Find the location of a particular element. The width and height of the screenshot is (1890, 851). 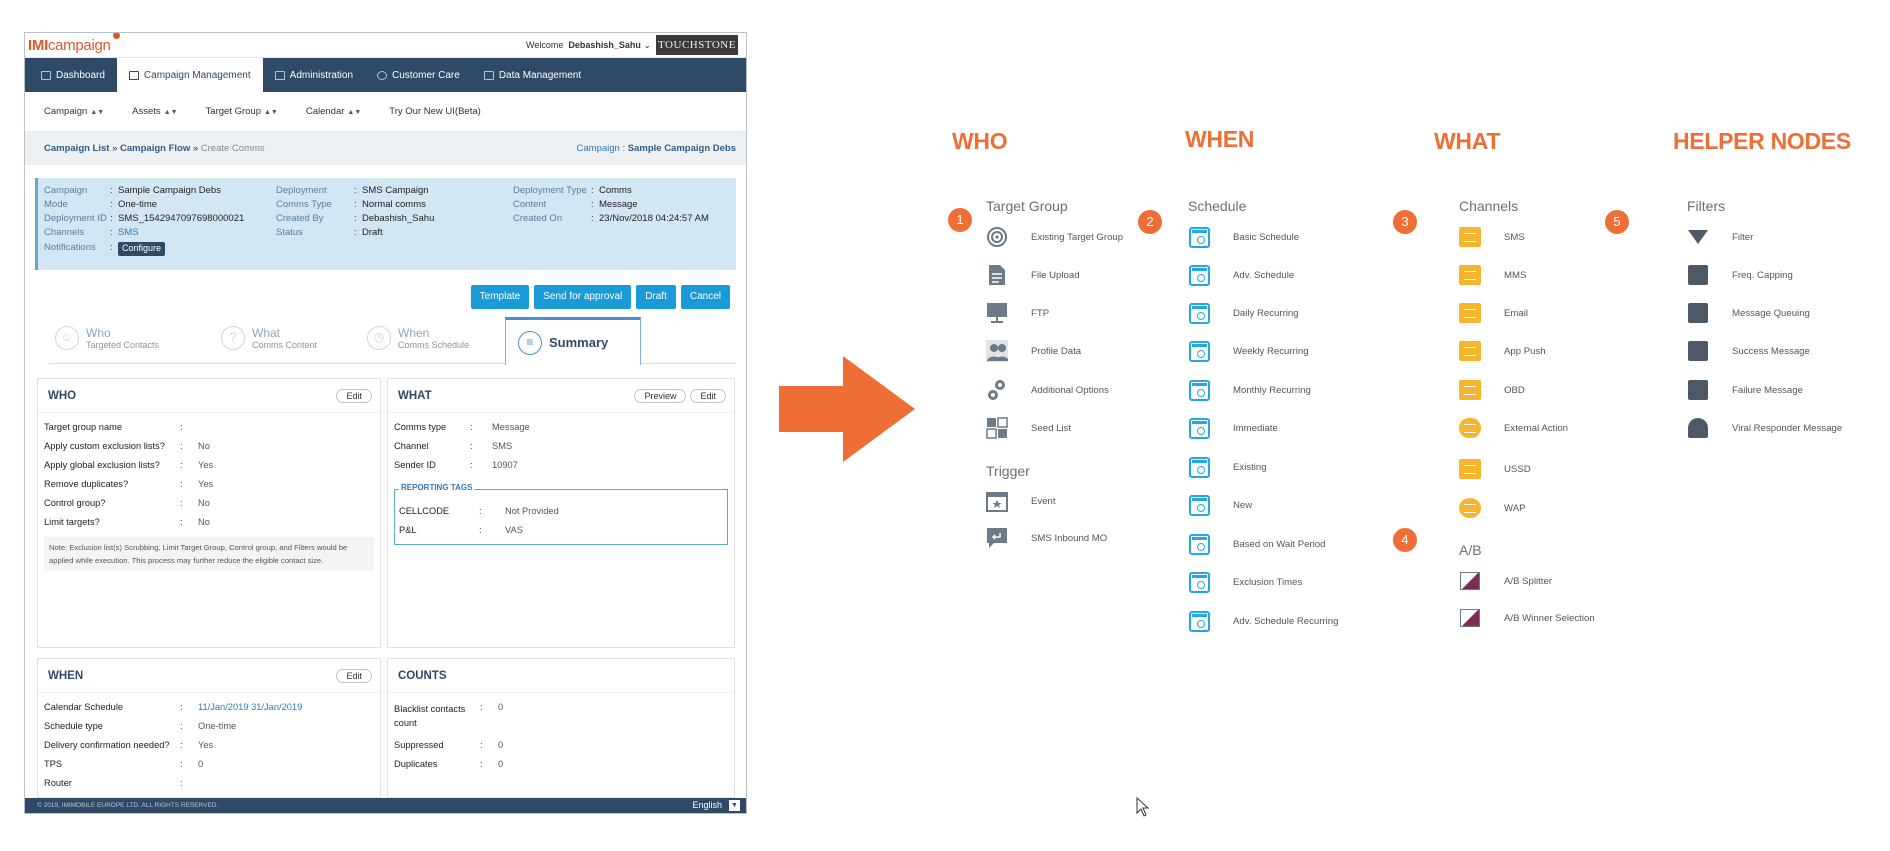

node-external-action: External Action is located at coordinates (1513, 428).